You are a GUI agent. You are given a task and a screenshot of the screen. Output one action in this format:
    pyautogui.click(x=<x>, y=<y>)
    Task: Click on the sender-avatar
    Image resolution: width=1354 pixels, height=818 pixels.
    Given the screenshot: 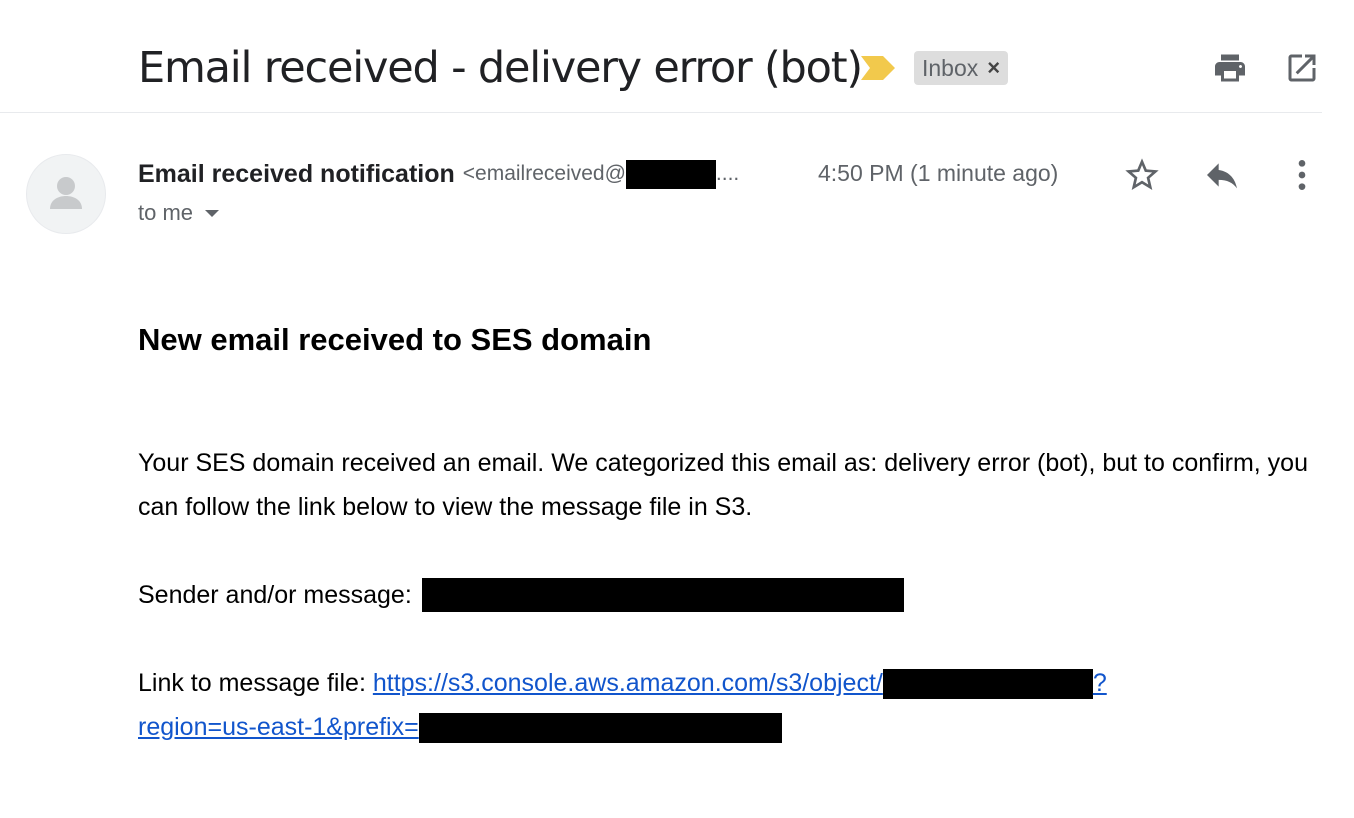 What is the action you would take?
    pyautogui.click(x=66, y=194)
    